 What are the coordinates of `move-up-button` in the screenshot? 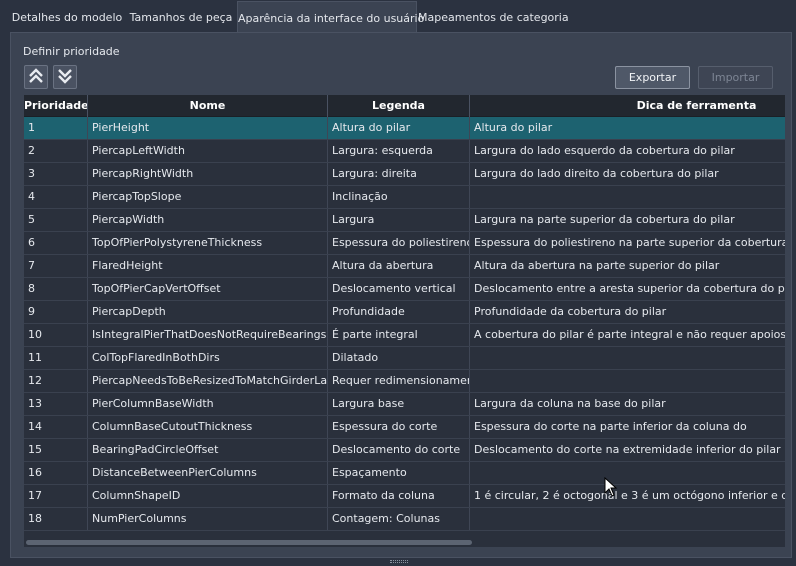 It's located at (36, 77).